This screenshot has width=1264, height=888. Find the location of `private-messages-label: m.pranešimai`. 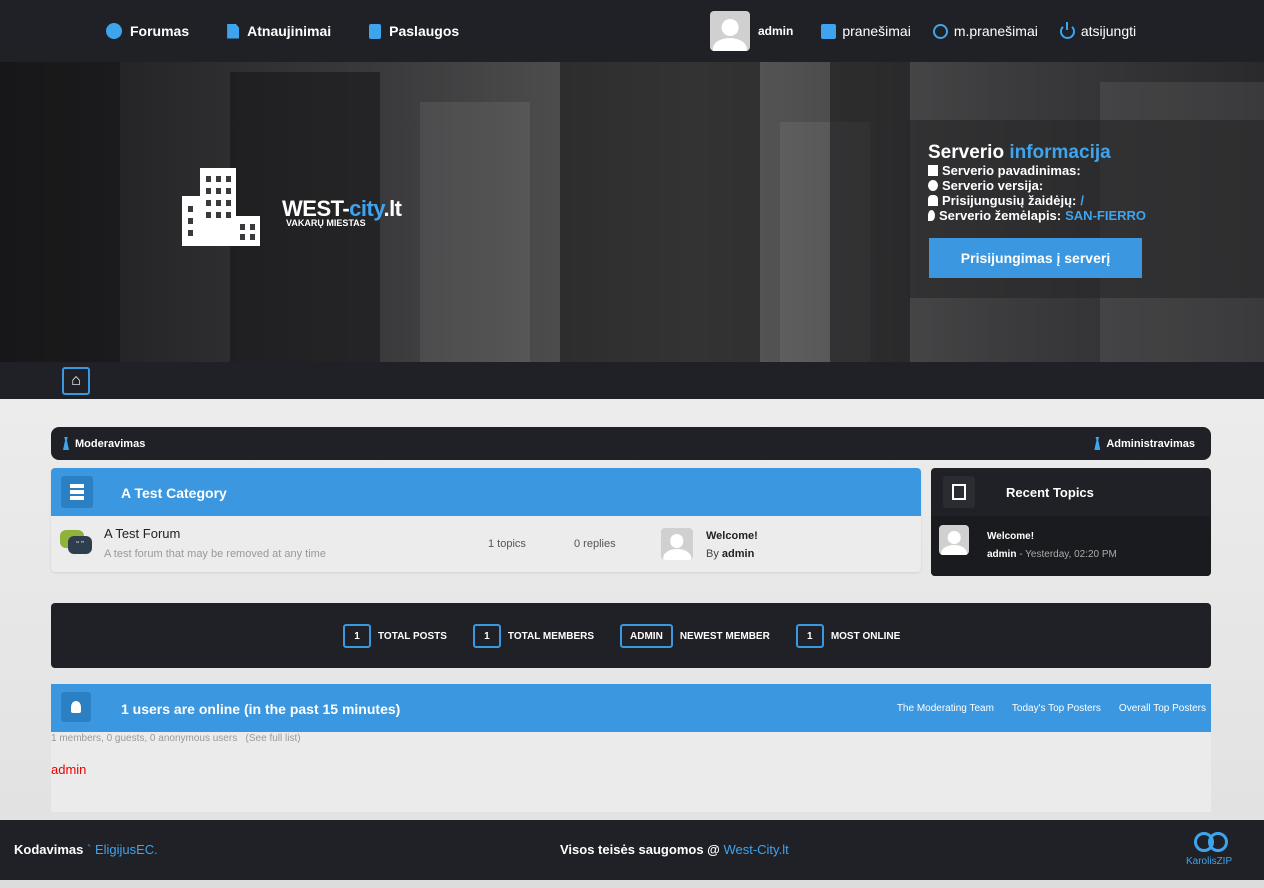

private-messages-label: m.pranešimai is located at coordinates (995, 31).